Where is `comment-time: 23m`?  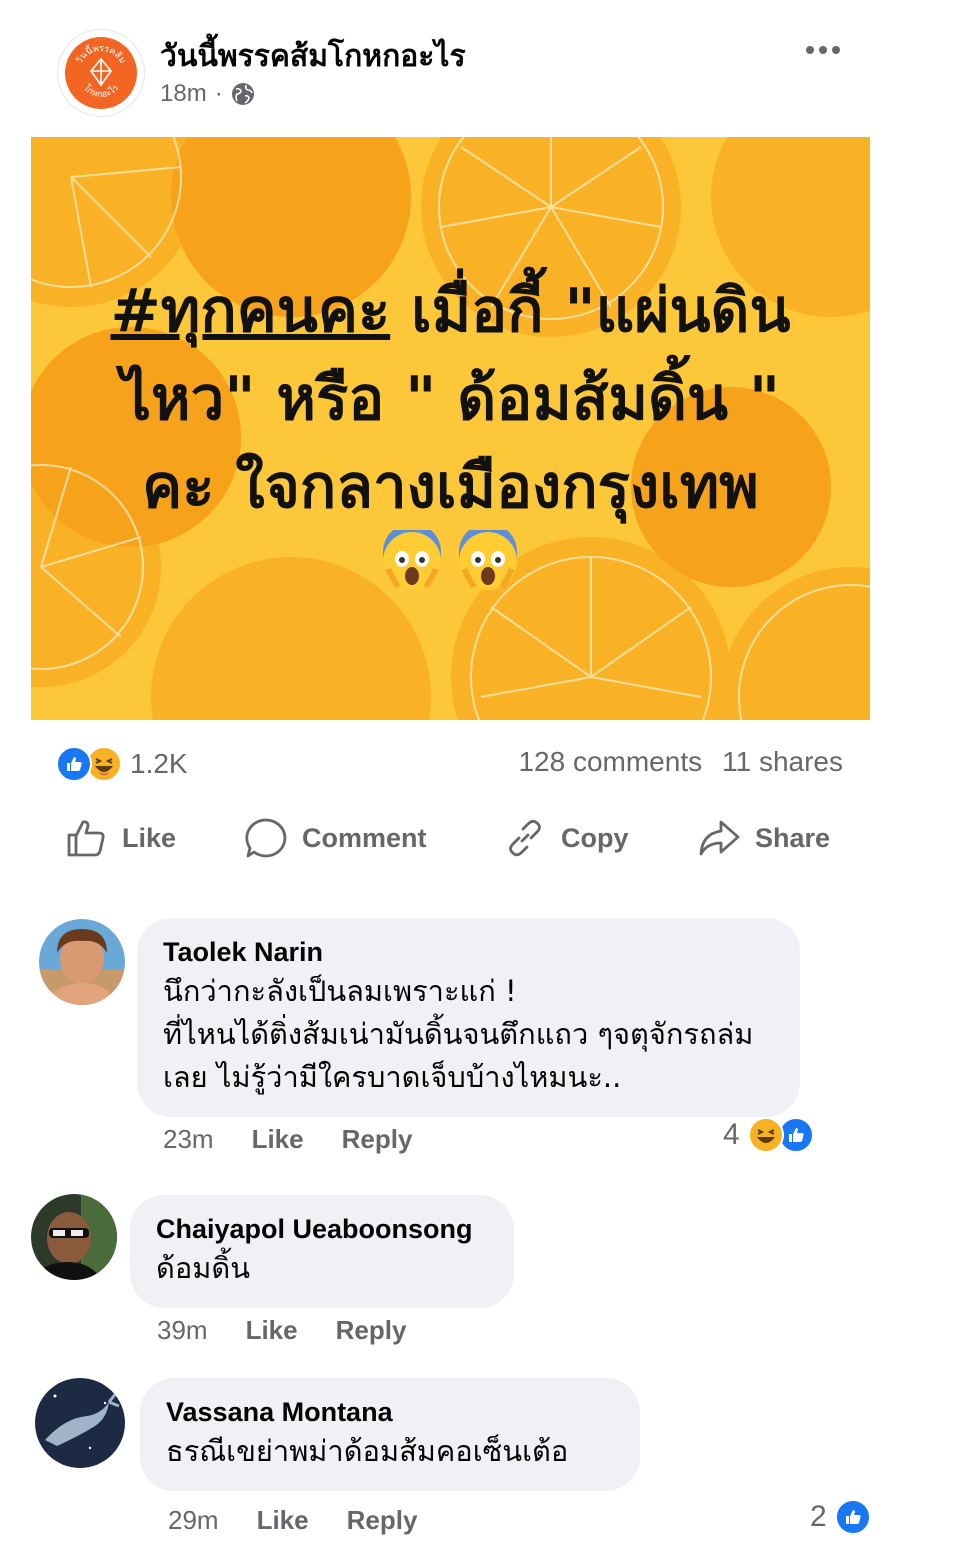 comment-time: 23m is located at coordinates (188, 1139).